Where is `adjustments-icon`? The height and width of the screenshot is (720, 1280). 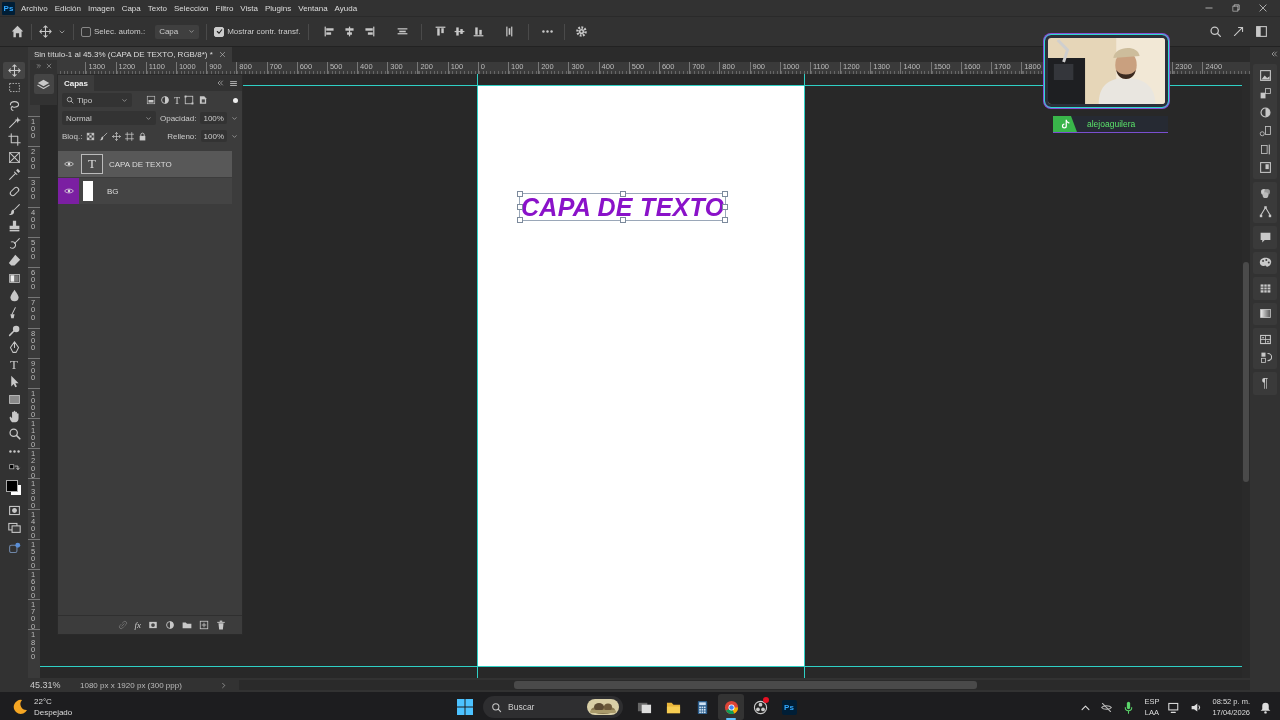
adjustments-icon is located at coordinates (1265, 112).